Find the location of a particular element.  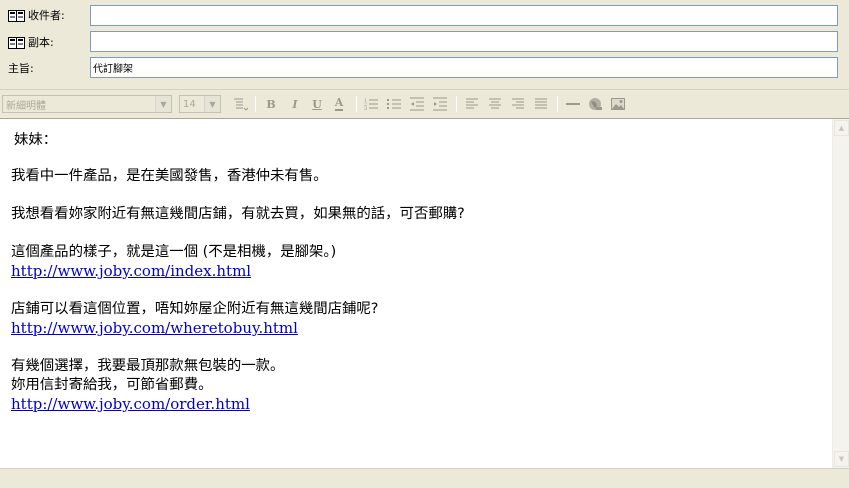

decrease-indent-icon is located at coordinates (417, 104).